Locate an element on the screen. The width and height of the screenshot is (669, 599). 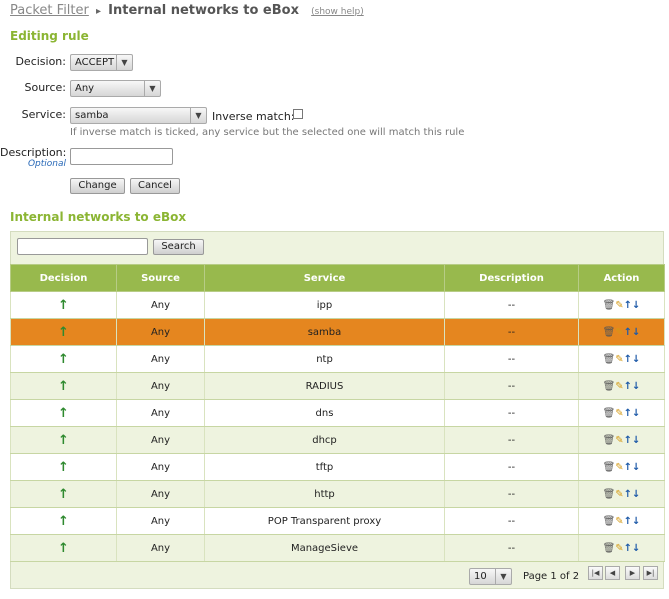
table-row: ↑ Any ipp -- 🗑✎↑↓ is located at coordinates (337, 305).